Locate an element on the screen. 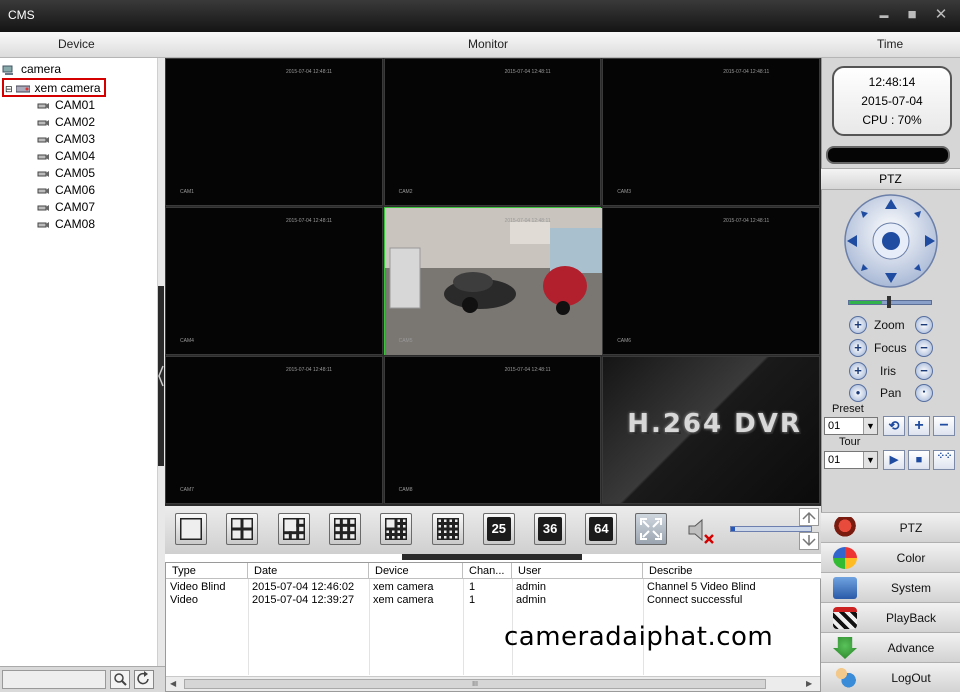 The width and height of the screenshot is (960, 692). window-title: CMS is located at coordinates (21, 15).